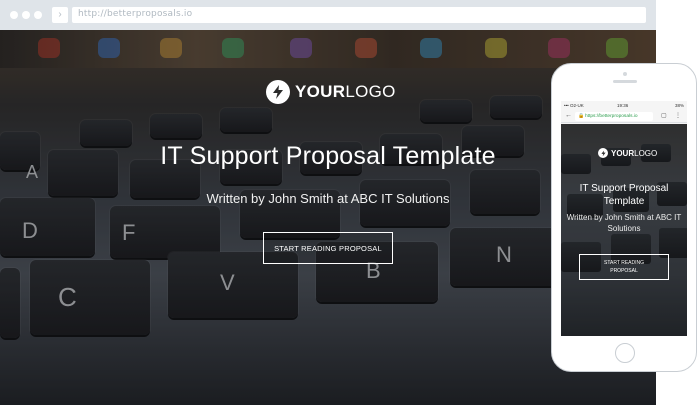 The width and height of the screenshot is (700, 405). What do you see at coordinates (328, 248) in the screenshot?
I see `start-reading-button: START READING PROPOSAL` at bounding box center [328, 248].